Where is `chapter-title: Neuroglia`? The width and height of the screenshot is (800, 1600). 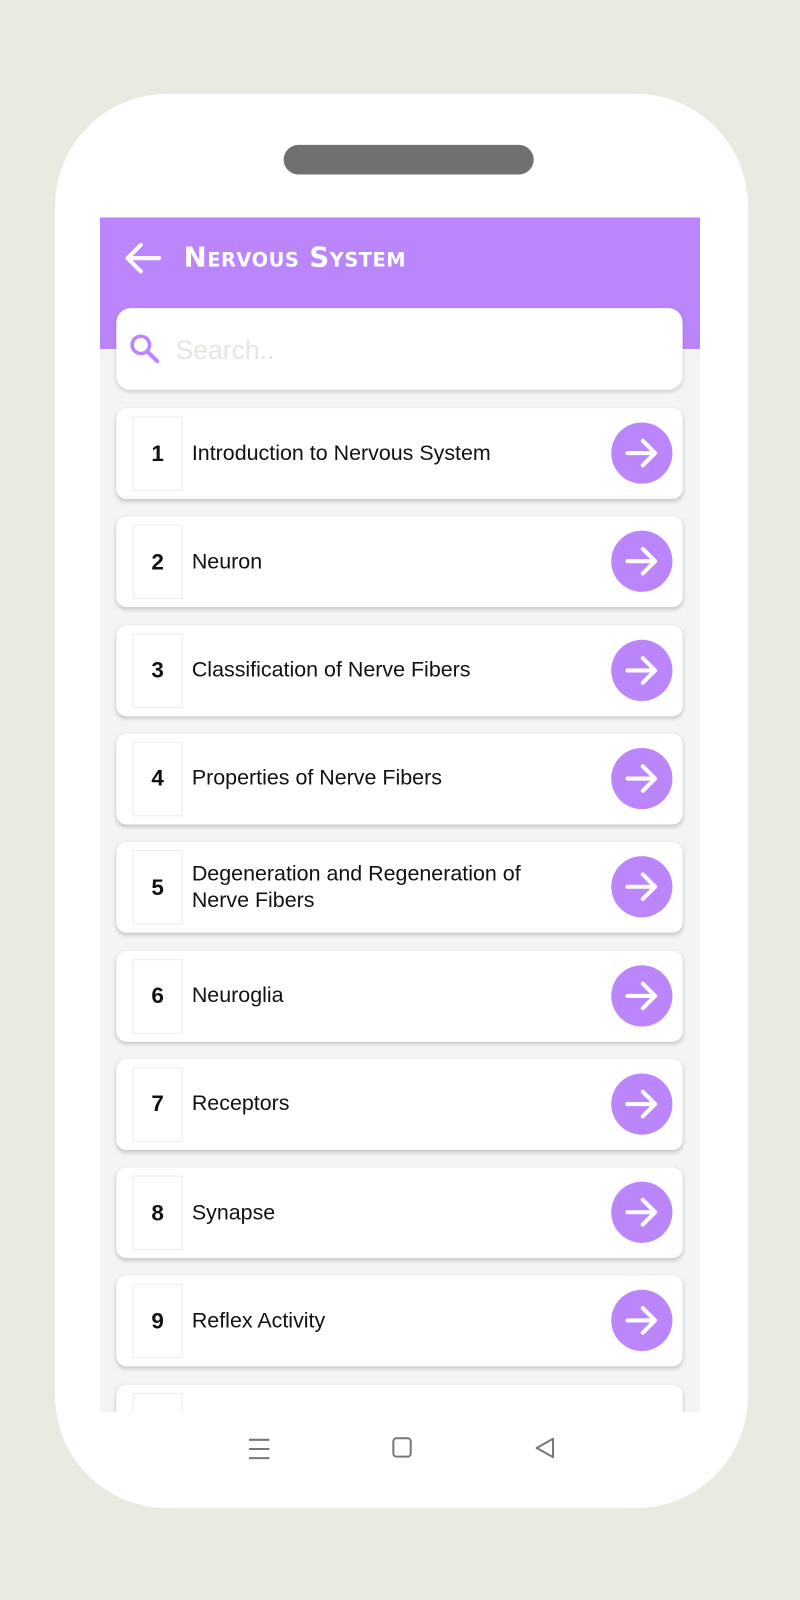 chapter-title: Neuroglia is located at coordinates (237, 995).